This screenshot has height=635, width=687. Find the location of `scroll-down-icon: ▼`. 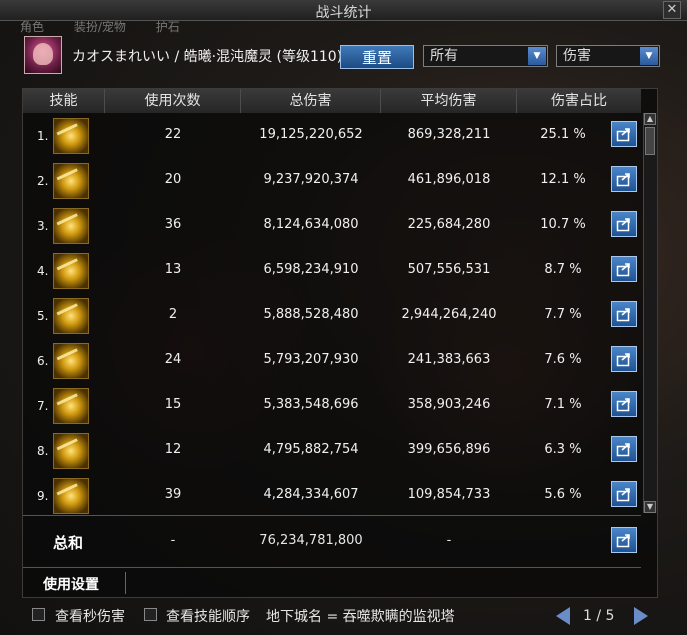

scroll-down-icon: ▼ is located at coordinates (650, 507).